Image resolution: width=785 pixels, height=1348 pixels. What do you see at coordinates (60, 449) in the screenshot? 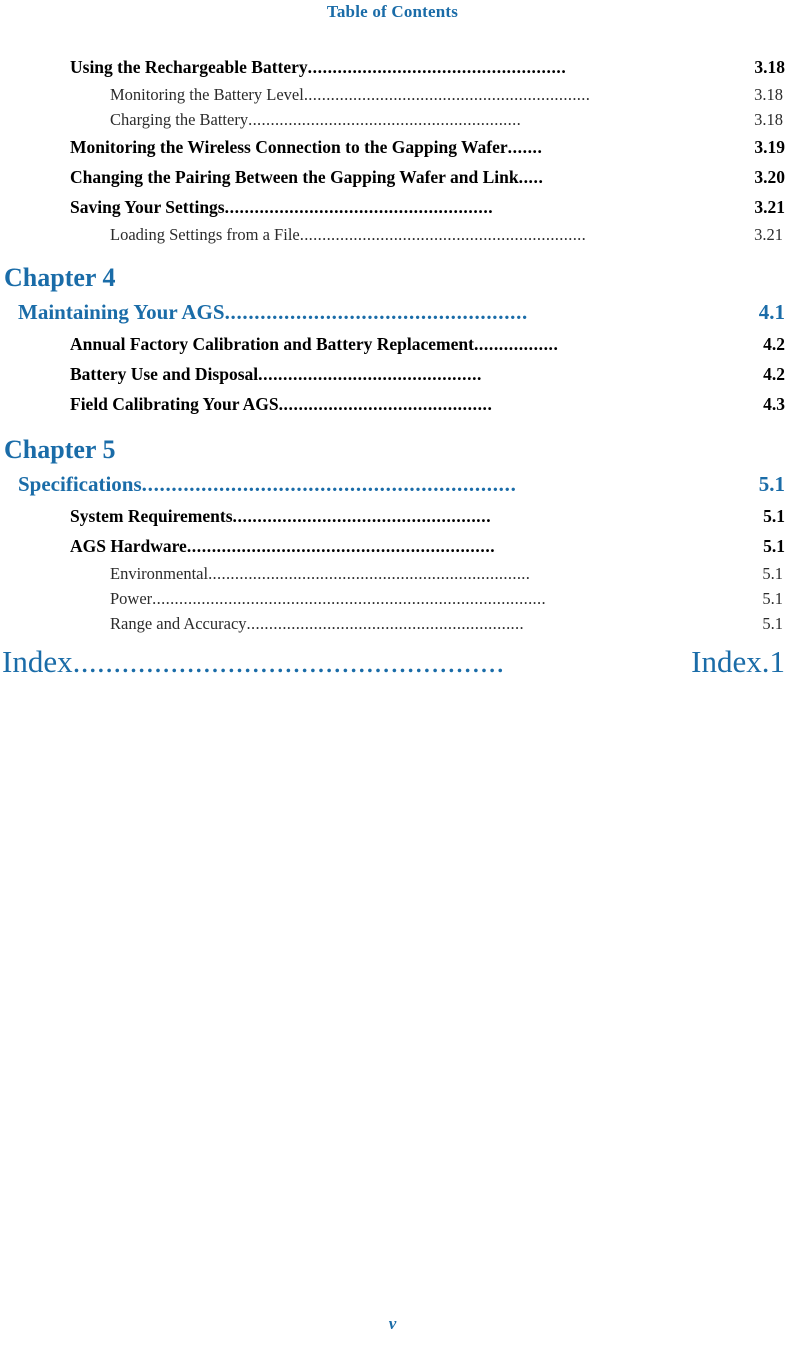
I see `chapter-label-5: Chapter 5` at bounding box center [60, 449].